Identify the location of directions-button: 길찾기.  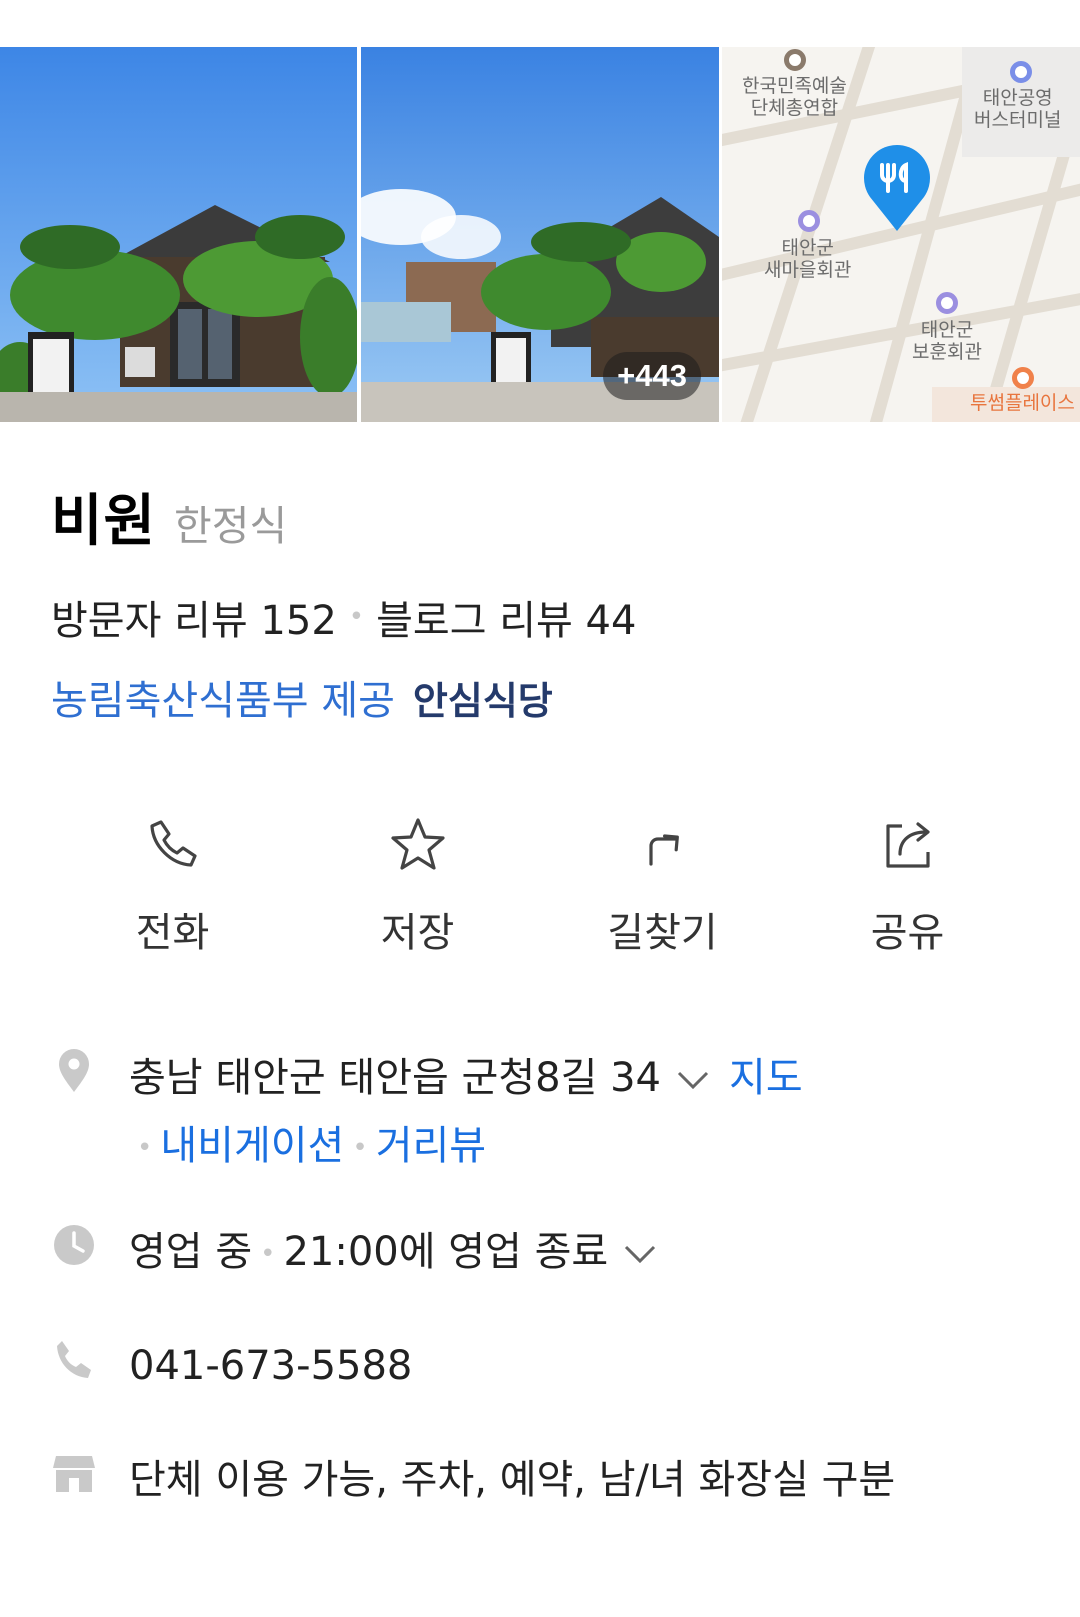
(662, 887).